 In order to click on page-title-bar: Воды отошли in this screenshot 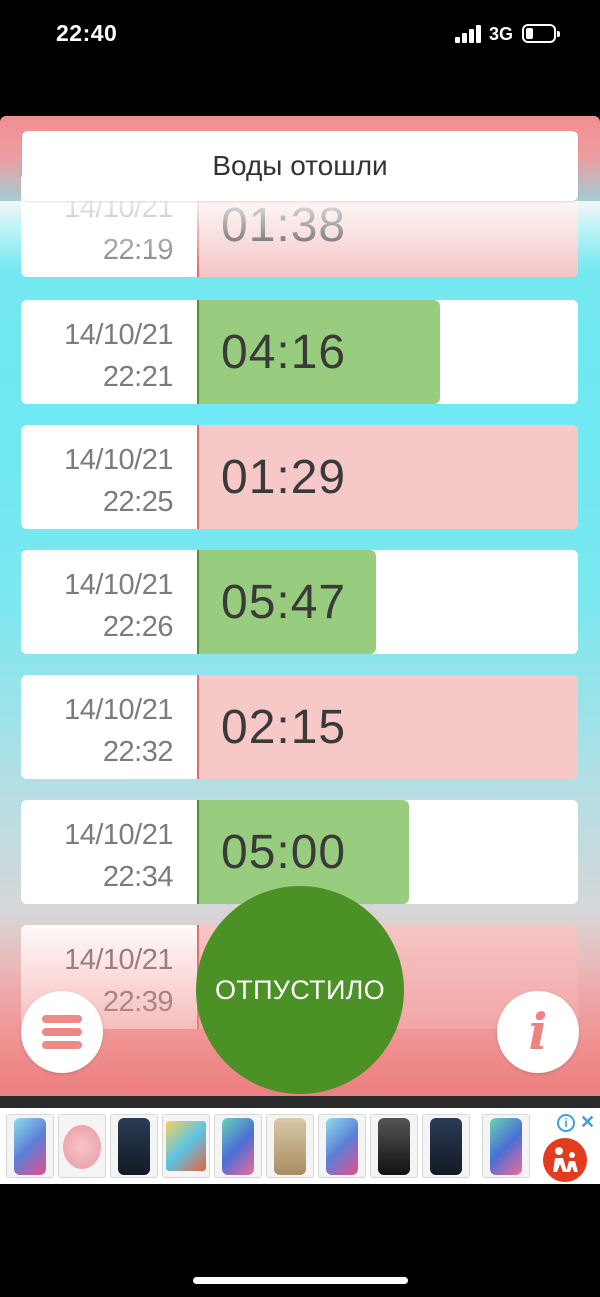, I will do `click(300, 166)`.